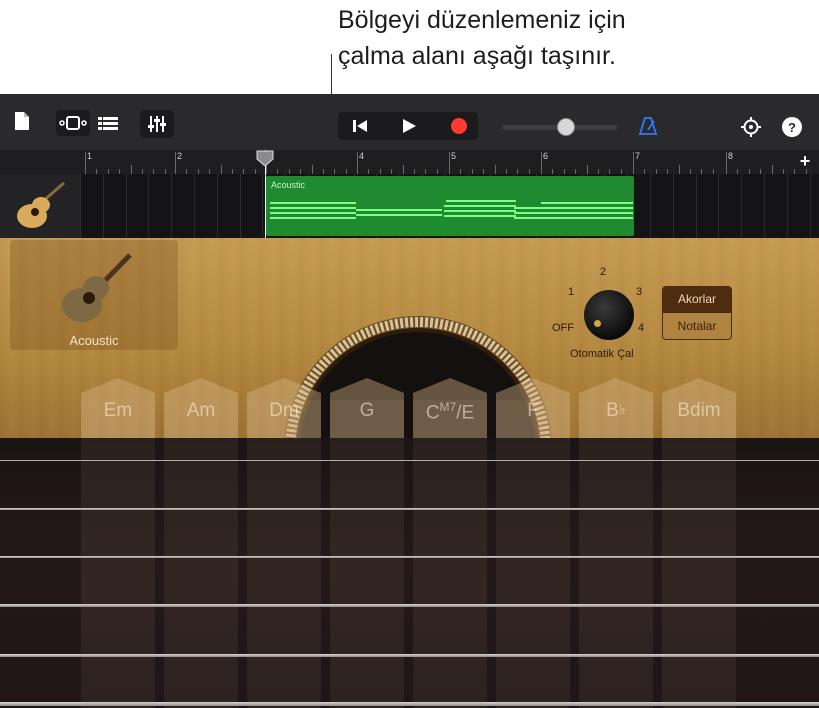  What do you see at coordinates (638, 156) in the screenshot?
I see `bar-number: 7` at bounding box center [638, 156].